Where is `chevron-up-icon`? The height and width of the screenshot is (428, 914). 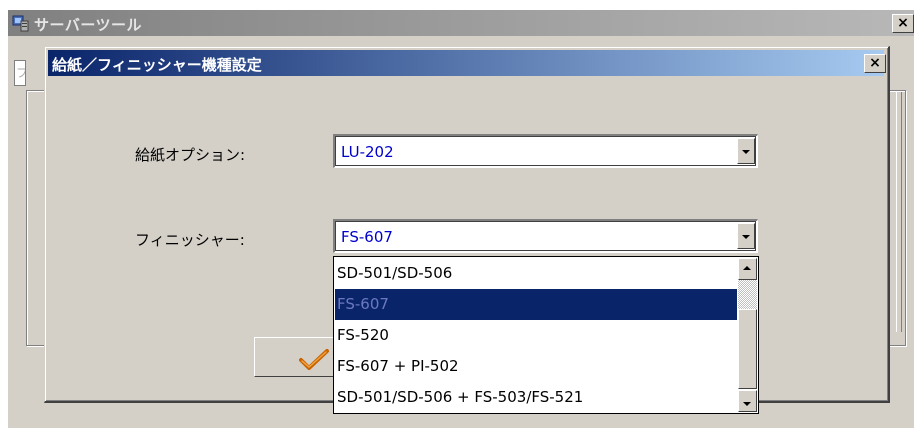 chevron-up-icon is located at coordinates (747, 268).